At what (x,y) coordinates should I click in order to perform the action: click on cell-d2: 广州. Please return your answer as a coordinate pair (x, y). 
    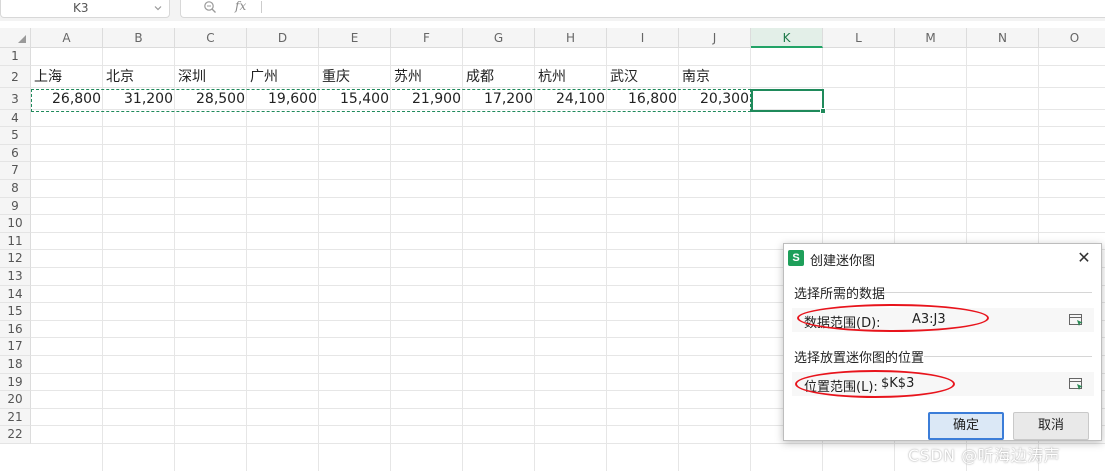
    Looking at the image, I should click on (283, 77).